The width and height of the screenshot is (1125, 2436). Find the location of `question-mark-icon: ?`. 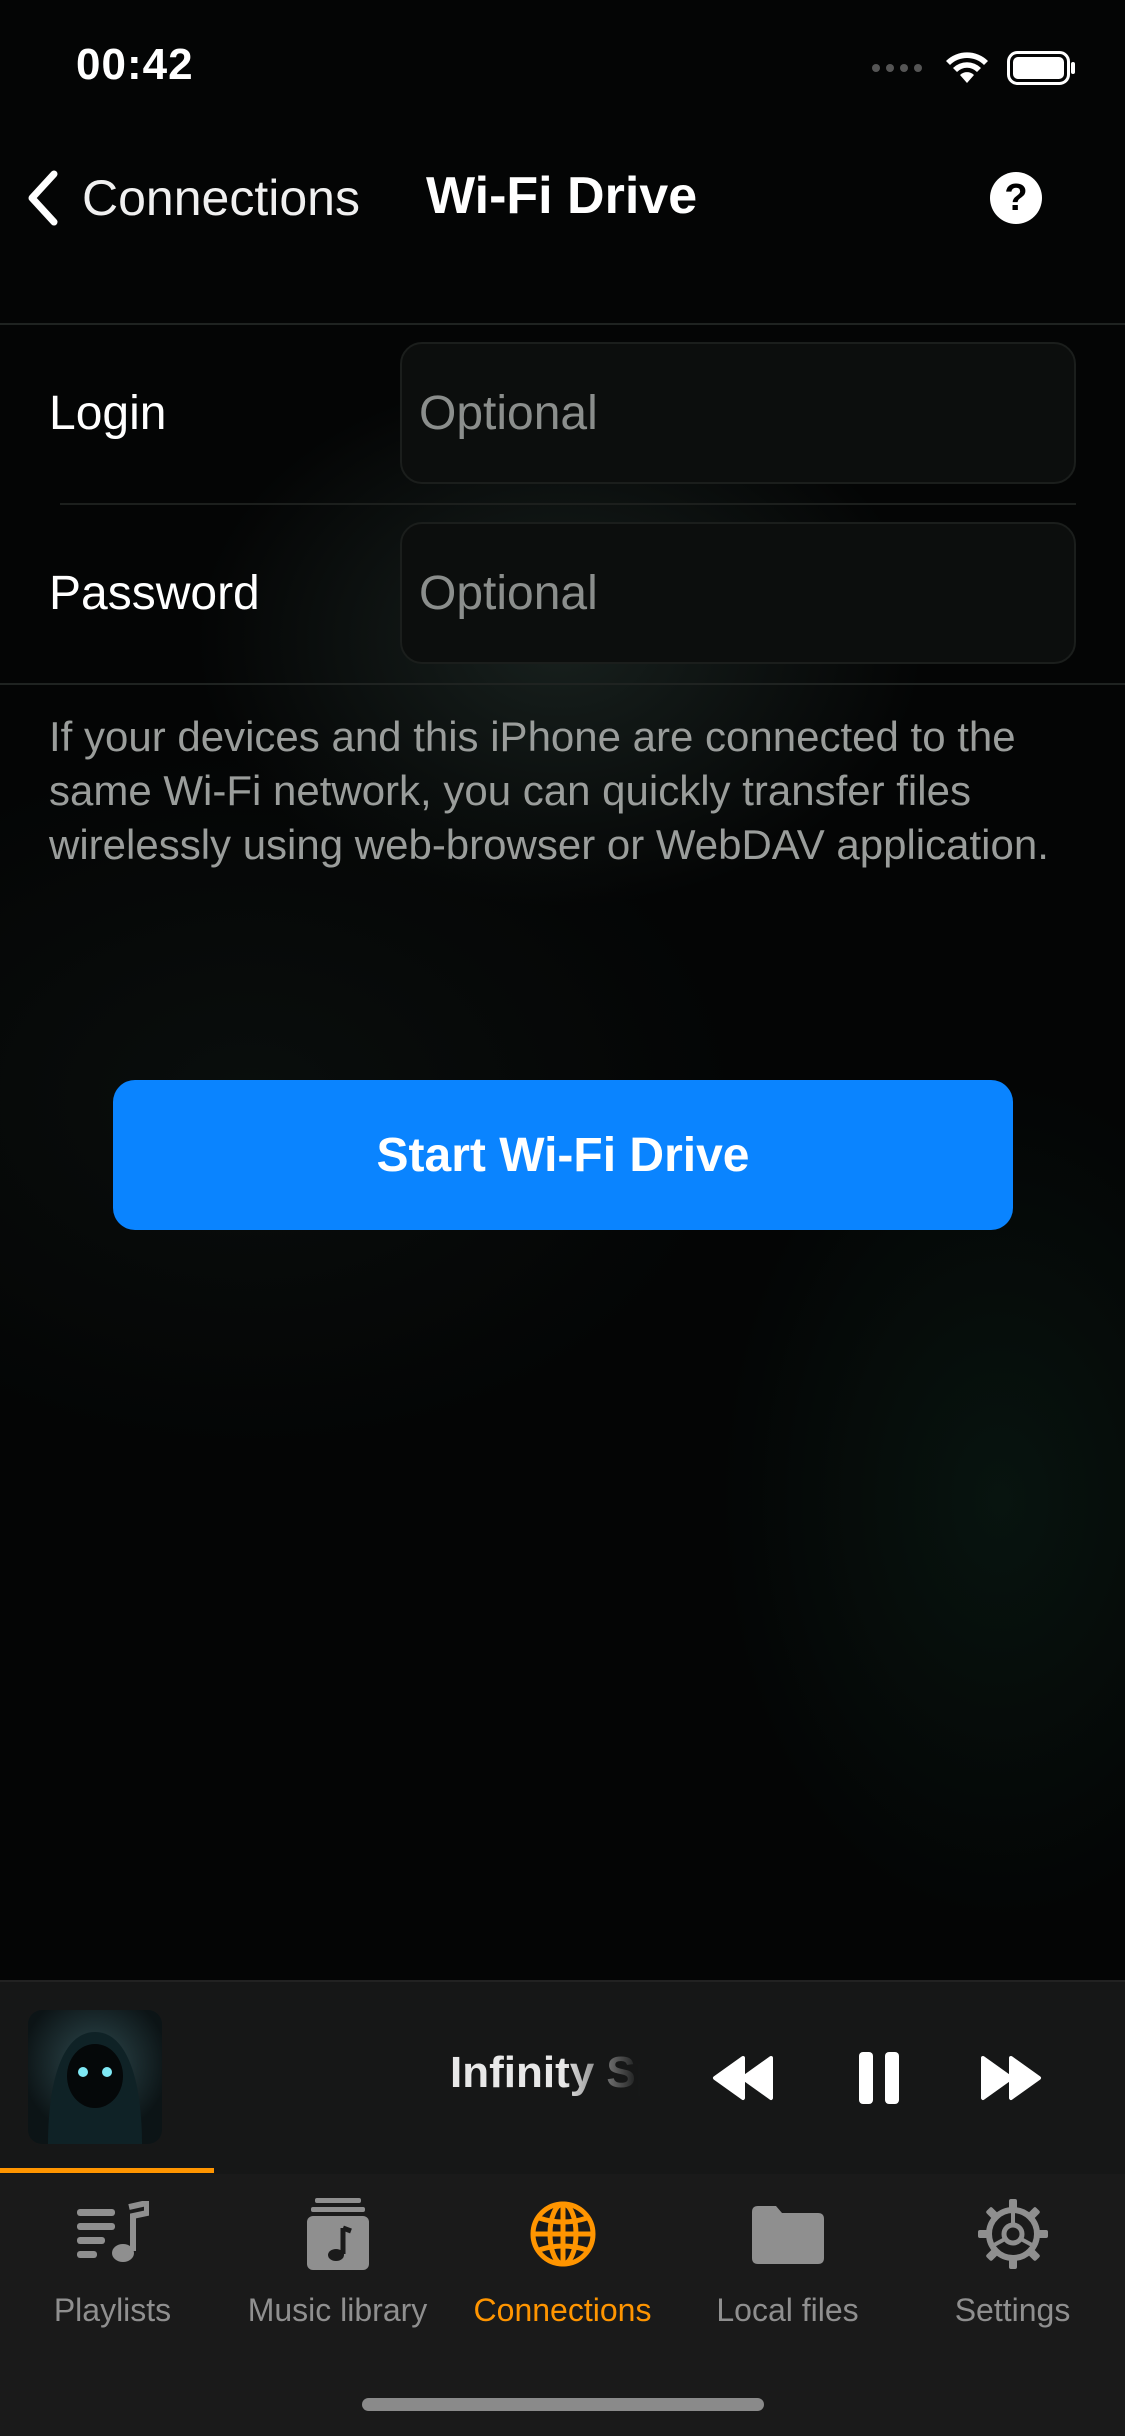

question-mark-icon: ? is located at coordinates (1016, 197).